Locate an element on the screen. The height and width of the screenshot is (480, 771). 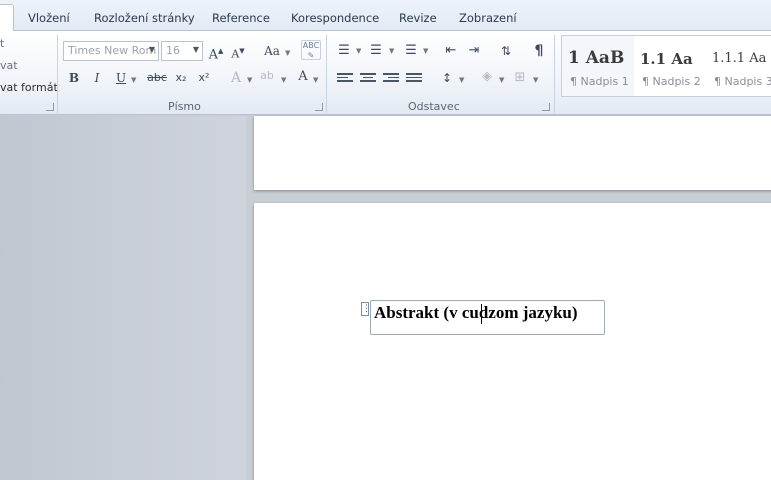
style-sample: 1.1.1 Aa is located at coordinates (739, 58).